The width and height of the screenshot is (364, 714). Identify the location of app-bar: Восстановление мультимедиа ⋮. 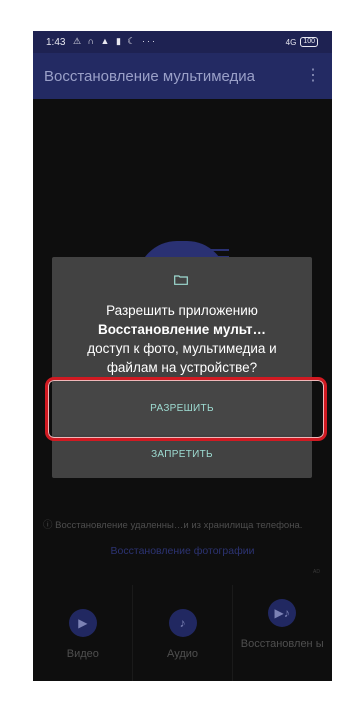
(182, 76).